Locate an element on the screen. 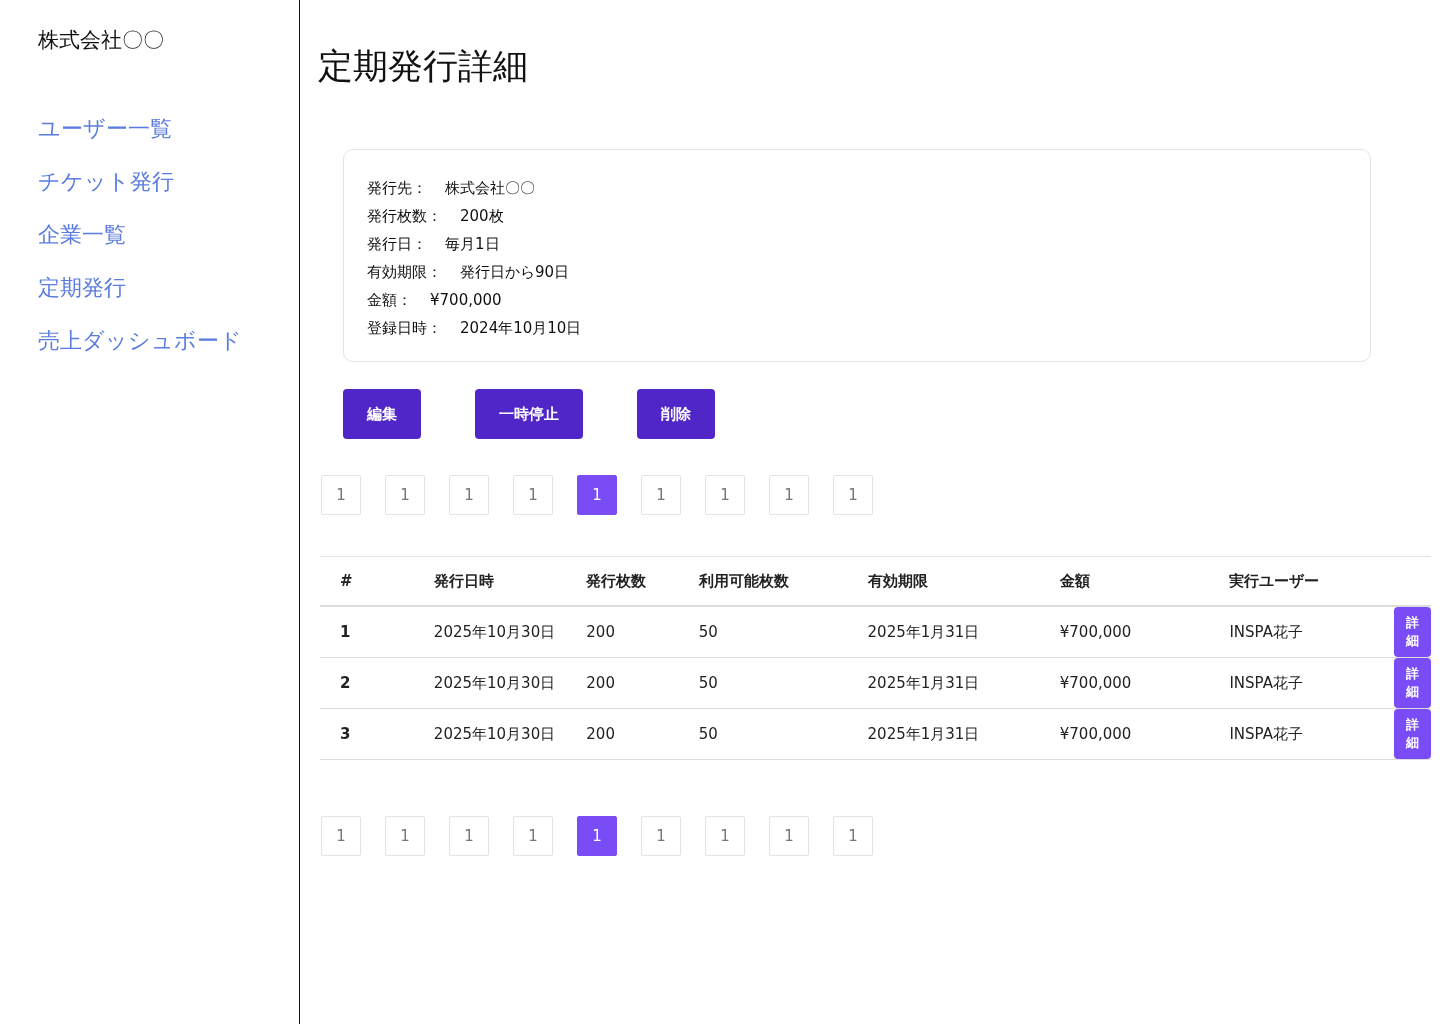 This screenshot has width=1440, height=1024. table-cell: 1 is located at coordinates (367, 632).